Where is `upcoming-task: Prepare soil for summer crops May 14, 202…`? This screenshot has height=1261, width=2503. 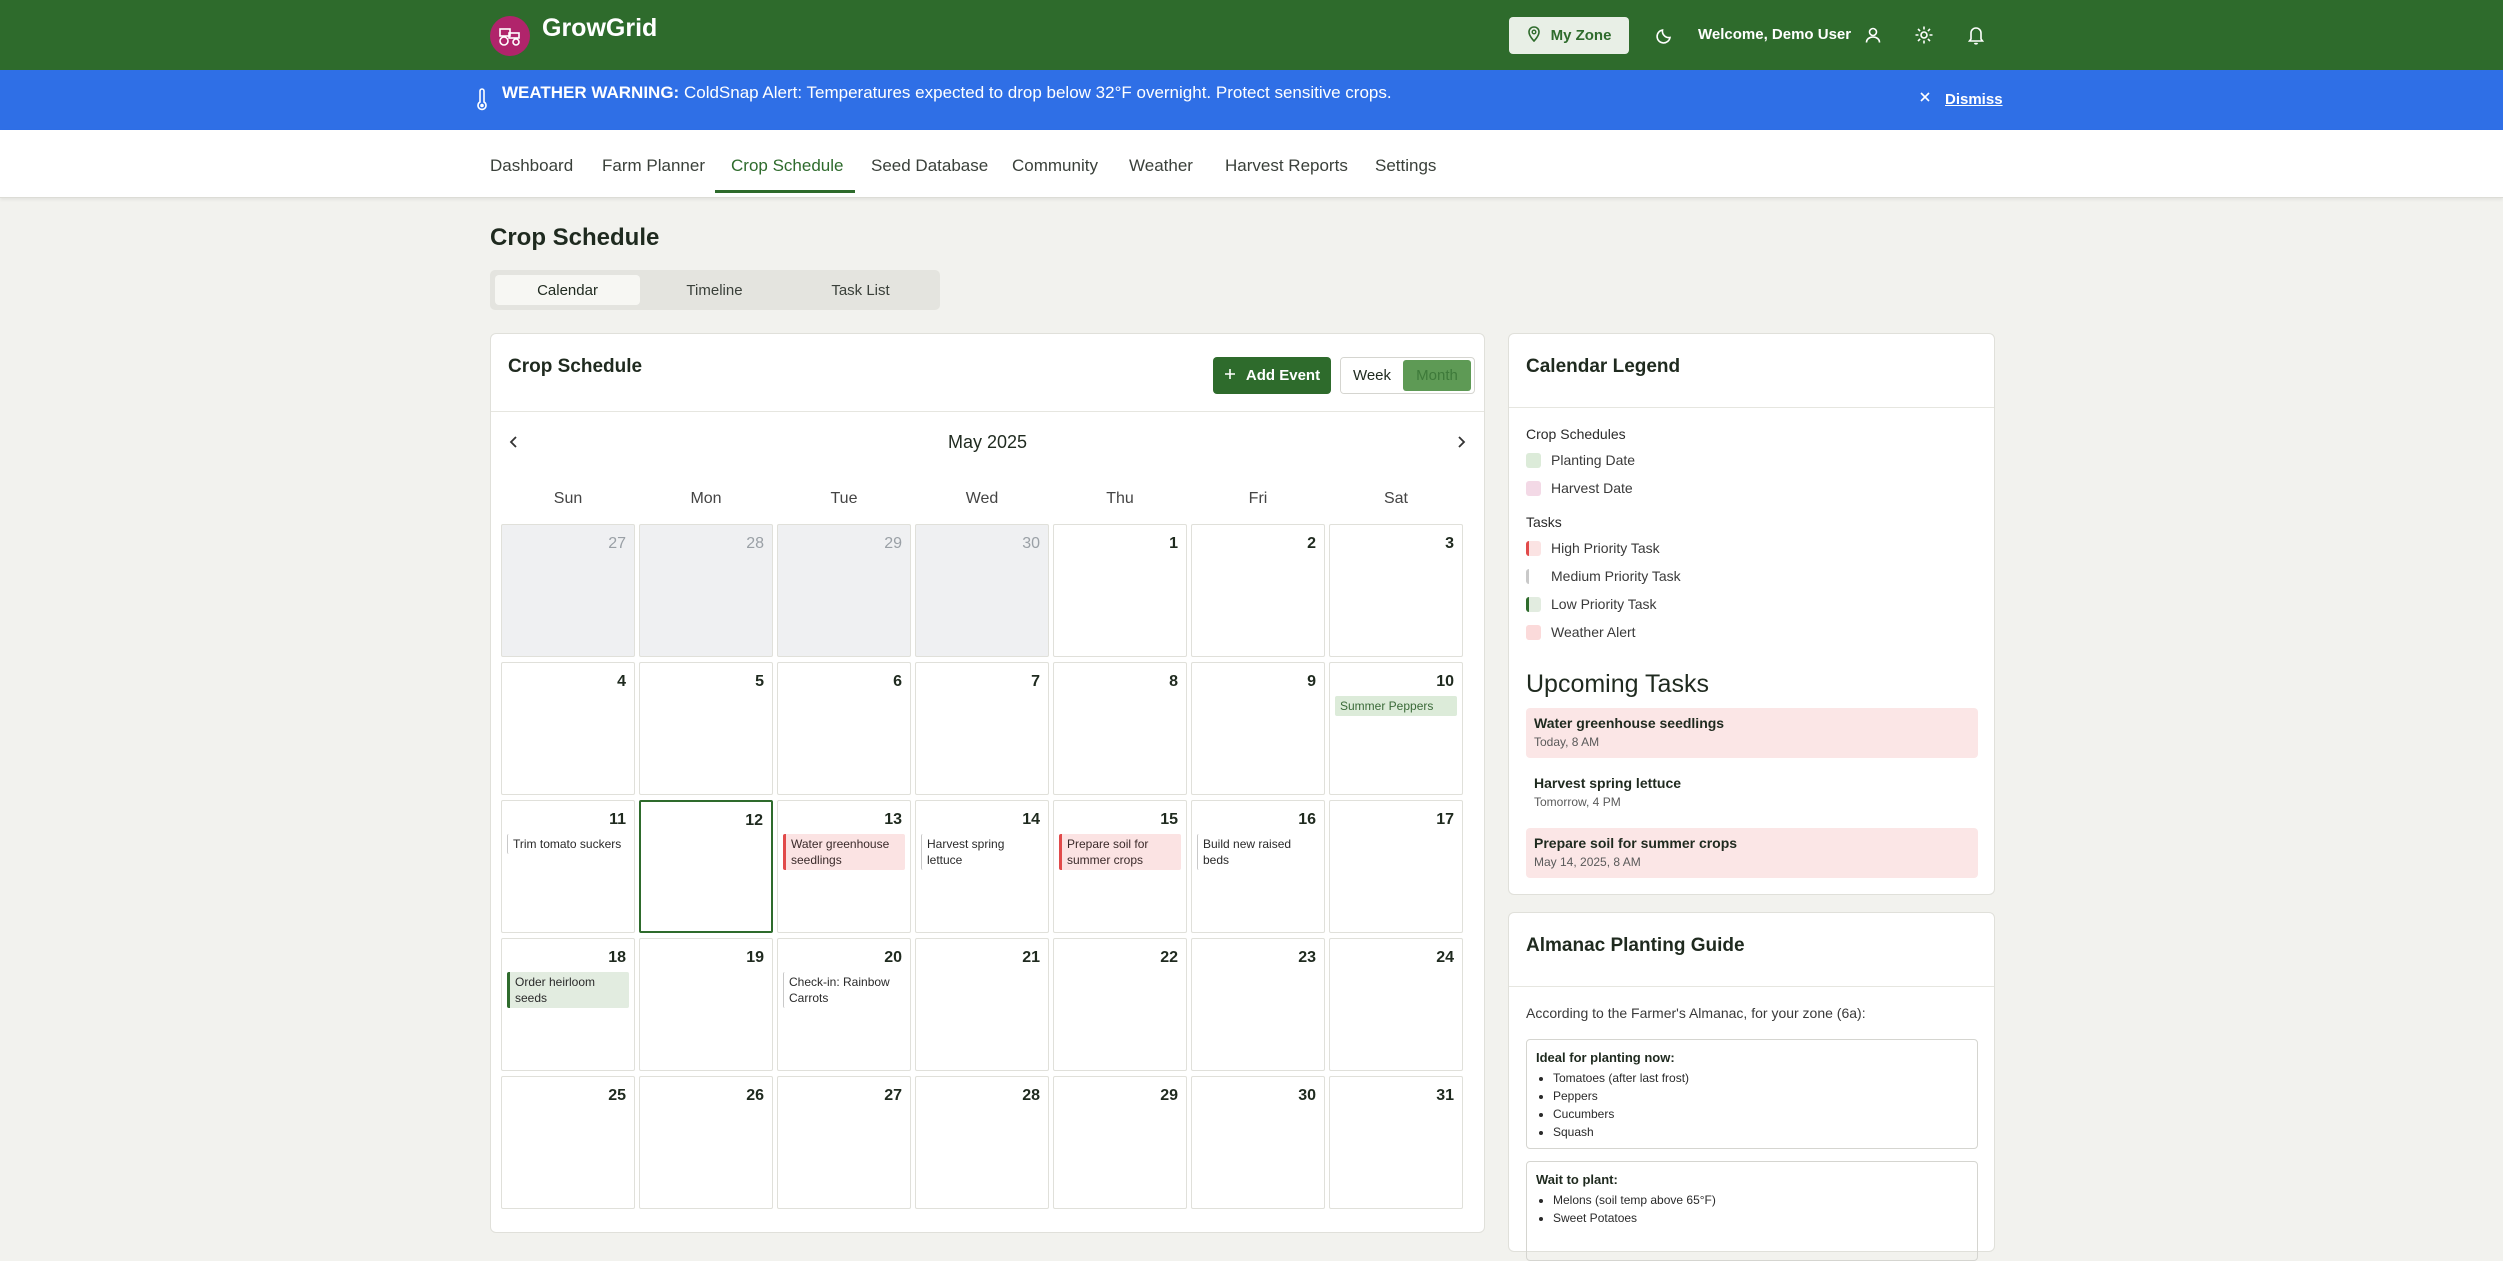 upcoming-task: Prepare soil for summer crops May 14, 202… is located at coordinates (1752, 853).